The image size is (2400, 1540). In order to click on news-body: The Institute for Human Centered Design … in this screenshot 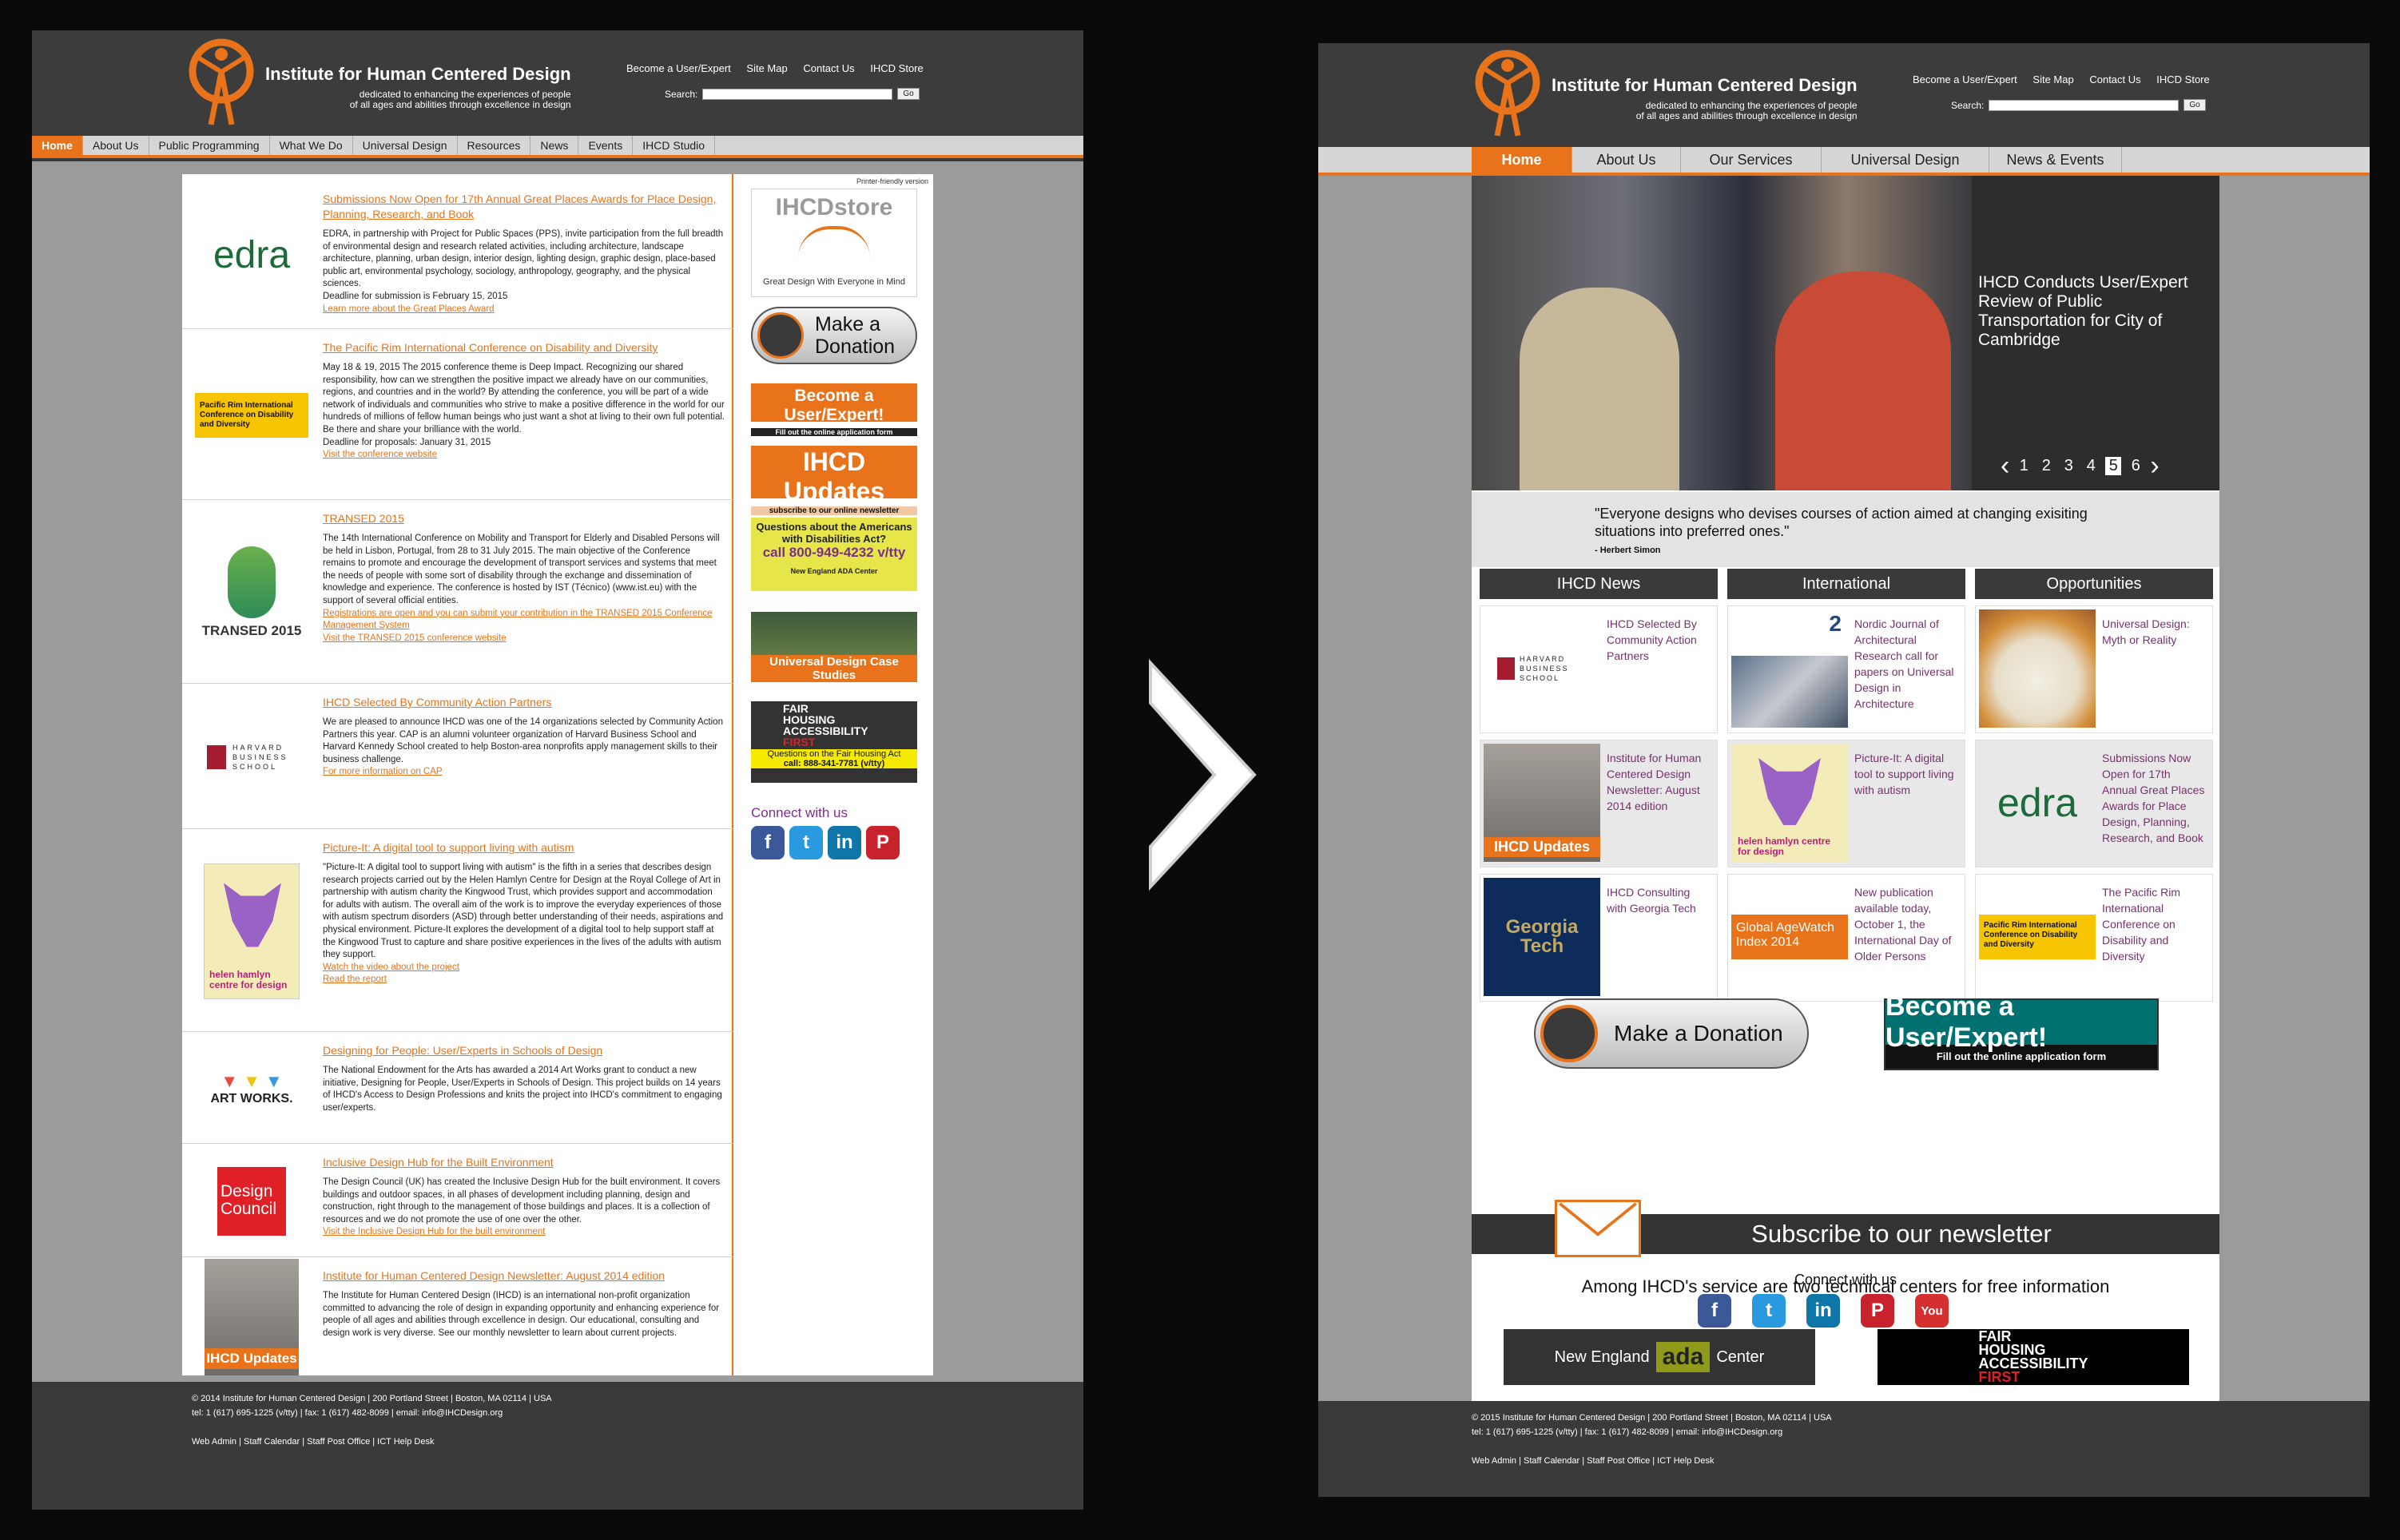, I will do `click(521, 1314)`.